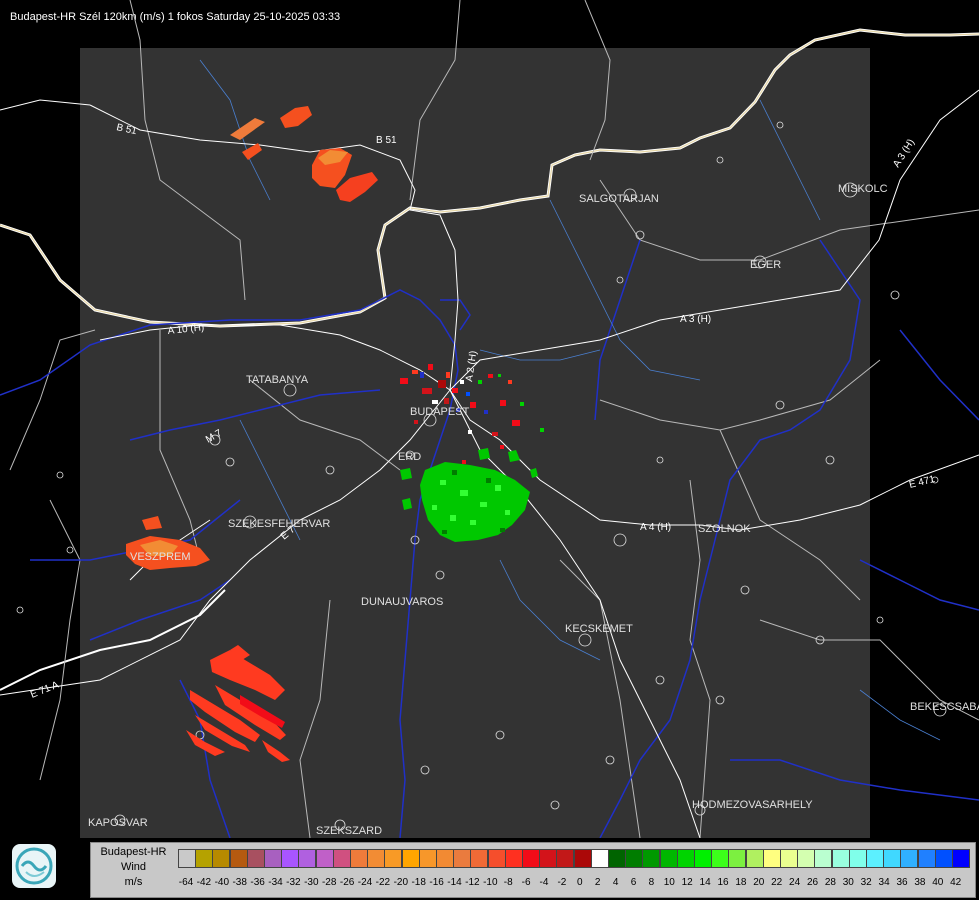 Image resolution: width=979 pixels, height=900 pixels. Describe the element at coordinates (133, 852) in the screenshot. I see `legend-radar-name: Budapest-HR` at that location.